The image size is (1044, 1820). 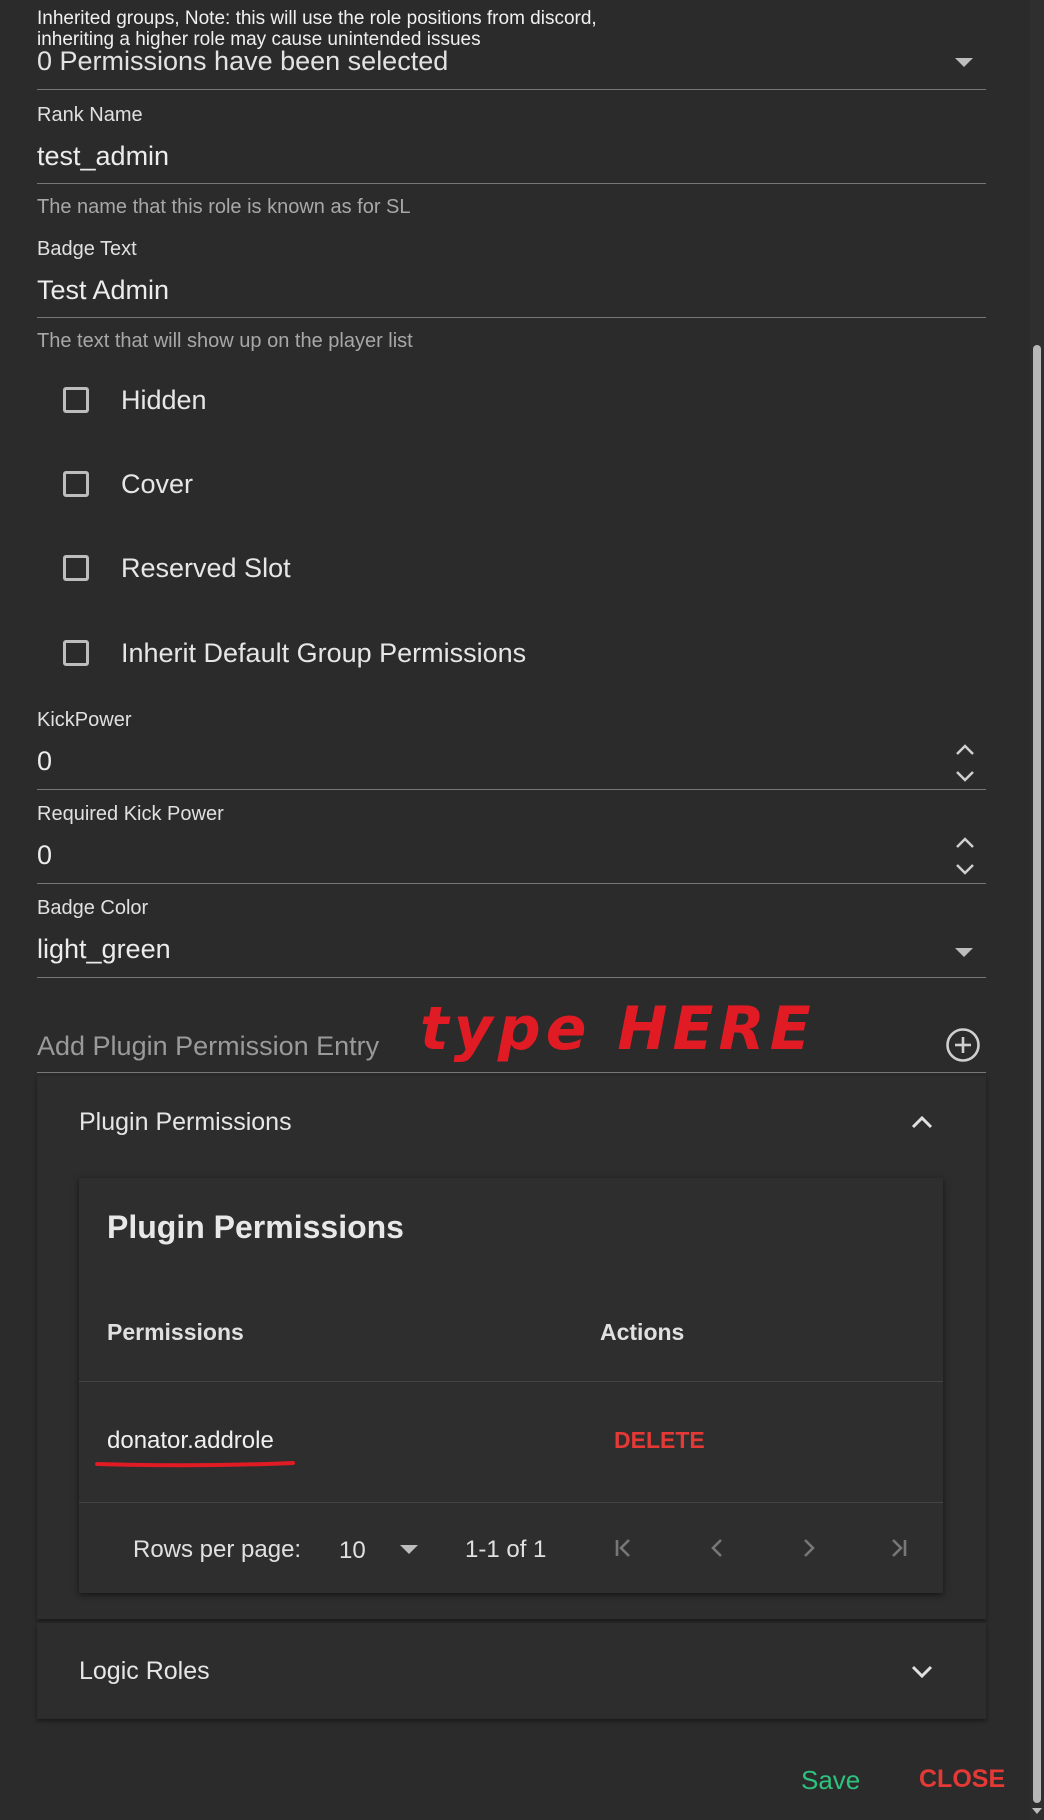 I want to click on chevron-up-icon, so click(x=922, y=1122).